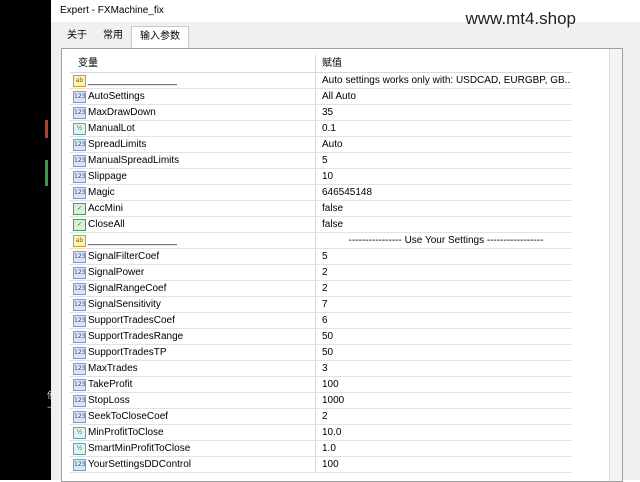 This screenshot has width=640, height=482. I want to click on tab-common: 常用, so click(113, 36).